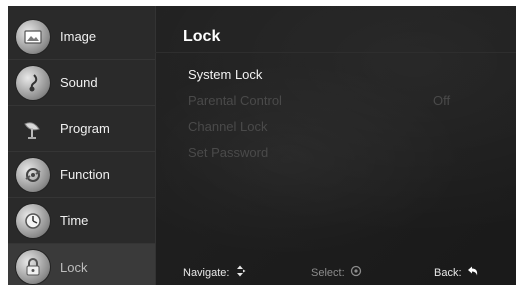 This screenshot has height=291, width=524. Describe the element at coordinates (225, 74) in the screenshot. I see `menu-row-label: System Lock` at that location.